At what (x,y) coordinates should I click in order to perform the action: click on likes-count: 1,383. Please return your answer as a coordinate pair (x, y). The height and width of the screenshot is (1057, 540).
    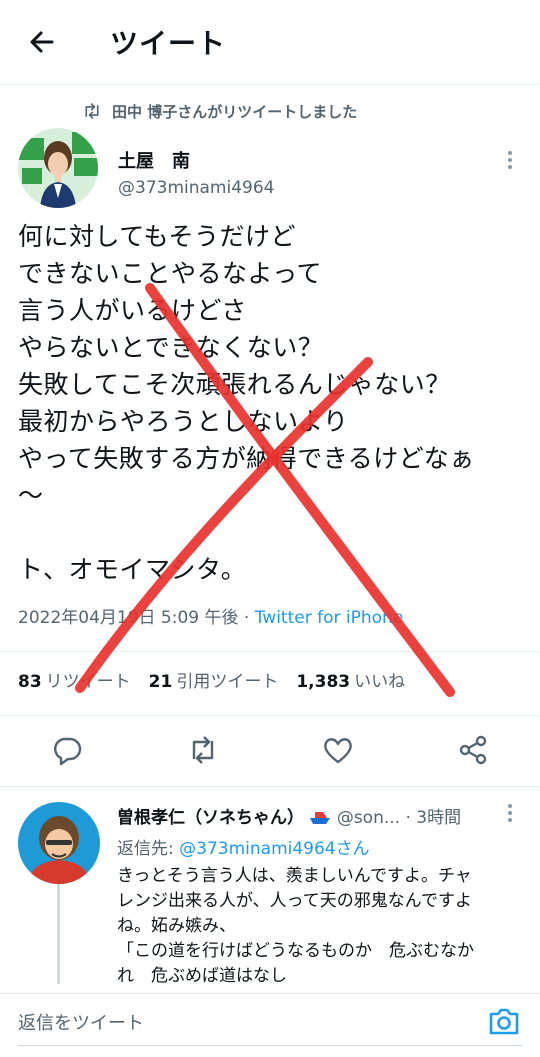
    Looking at the image, I should click on (323, 682).